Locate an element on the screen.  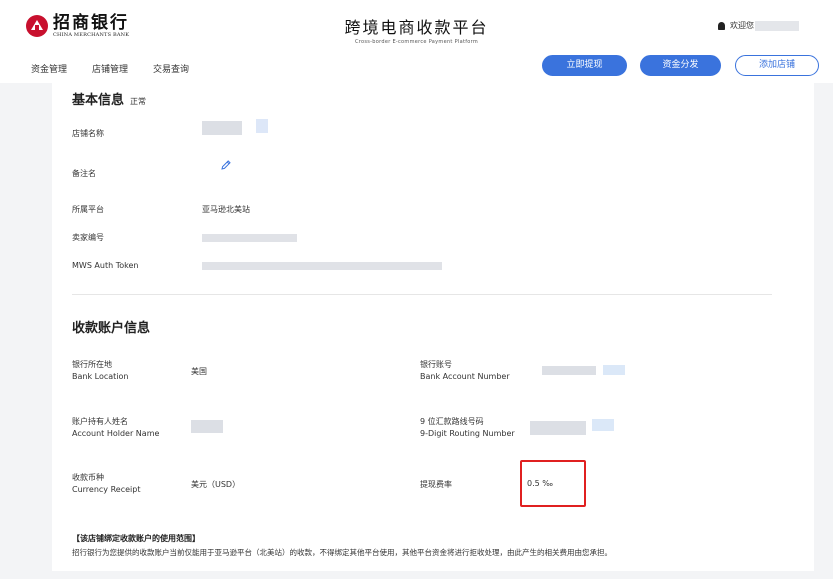
user-area: 欢迎您 is located at coordinates (758, 25).